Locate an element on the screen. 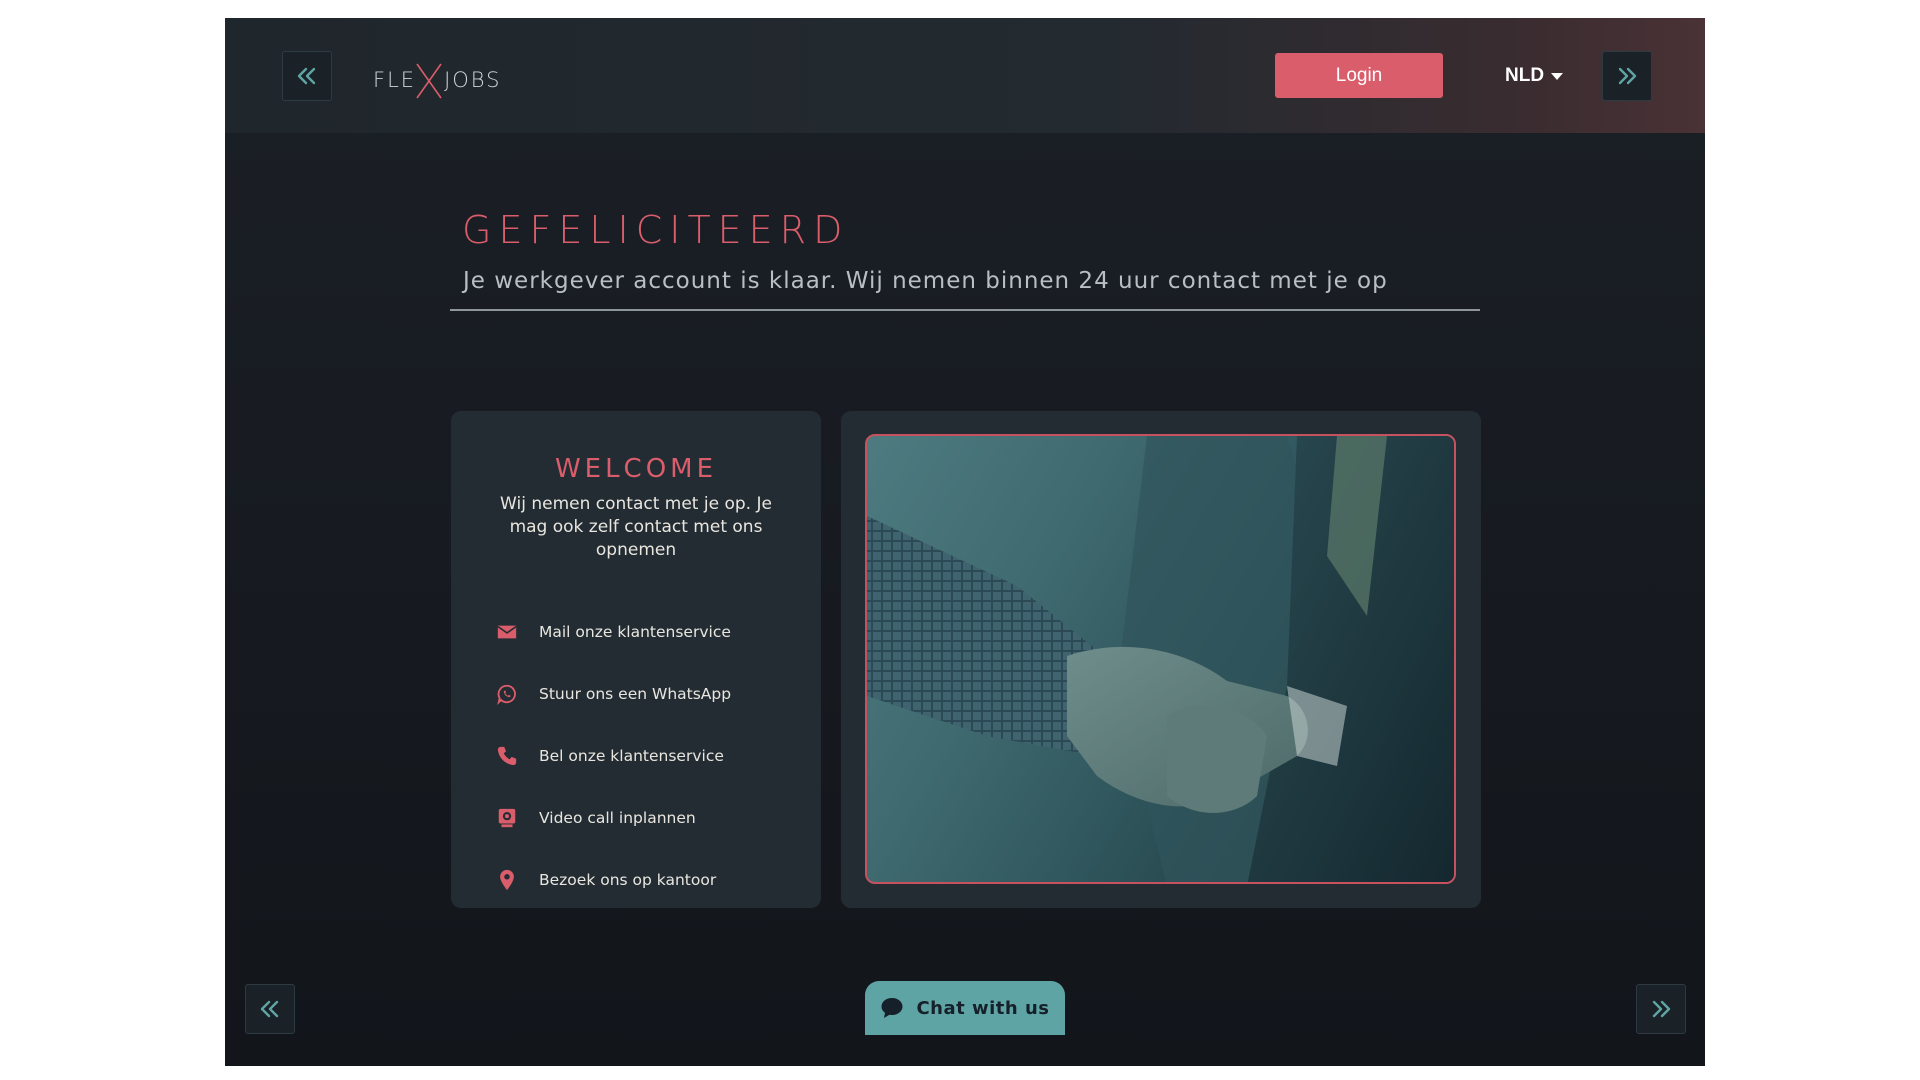 The height and width of the screenshot is (1080, 1920). handshake-illustration is located at coordinates (1160, 659).